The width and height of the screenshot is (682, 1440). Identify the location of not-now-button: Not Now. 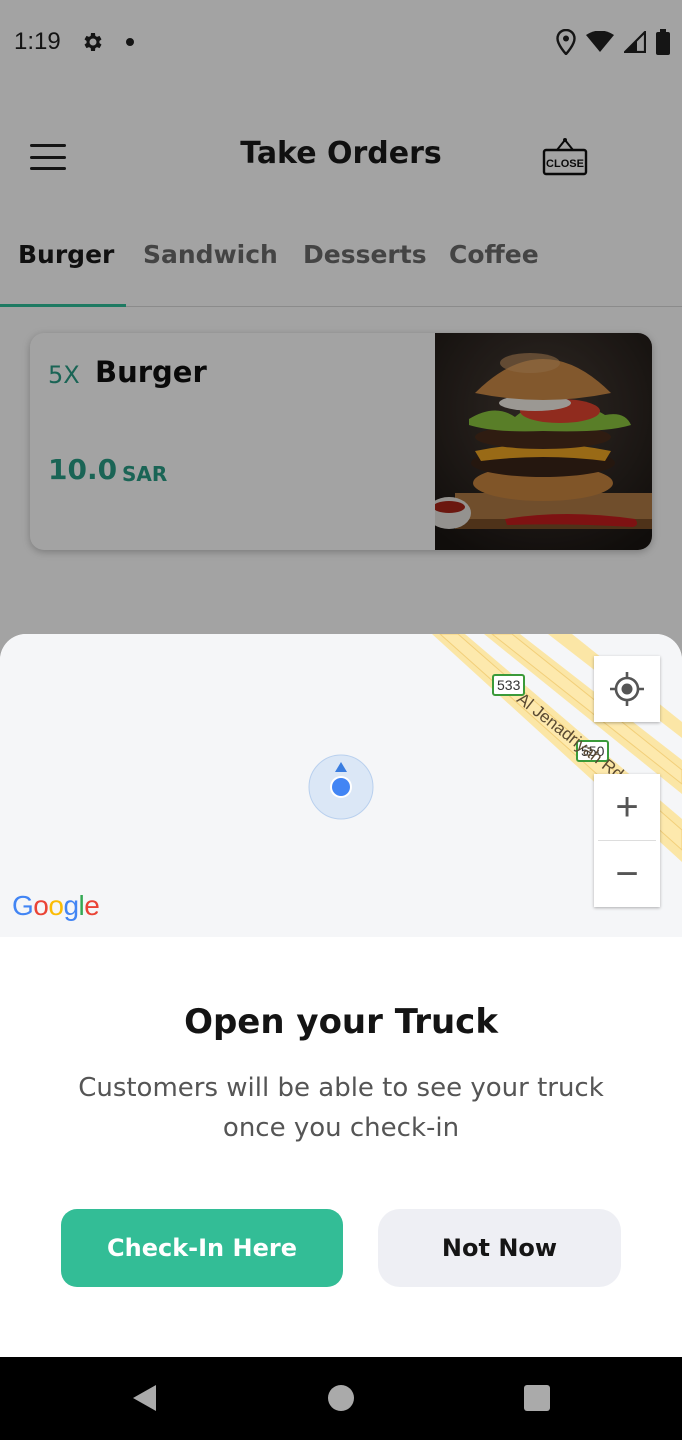
(499, 1248).